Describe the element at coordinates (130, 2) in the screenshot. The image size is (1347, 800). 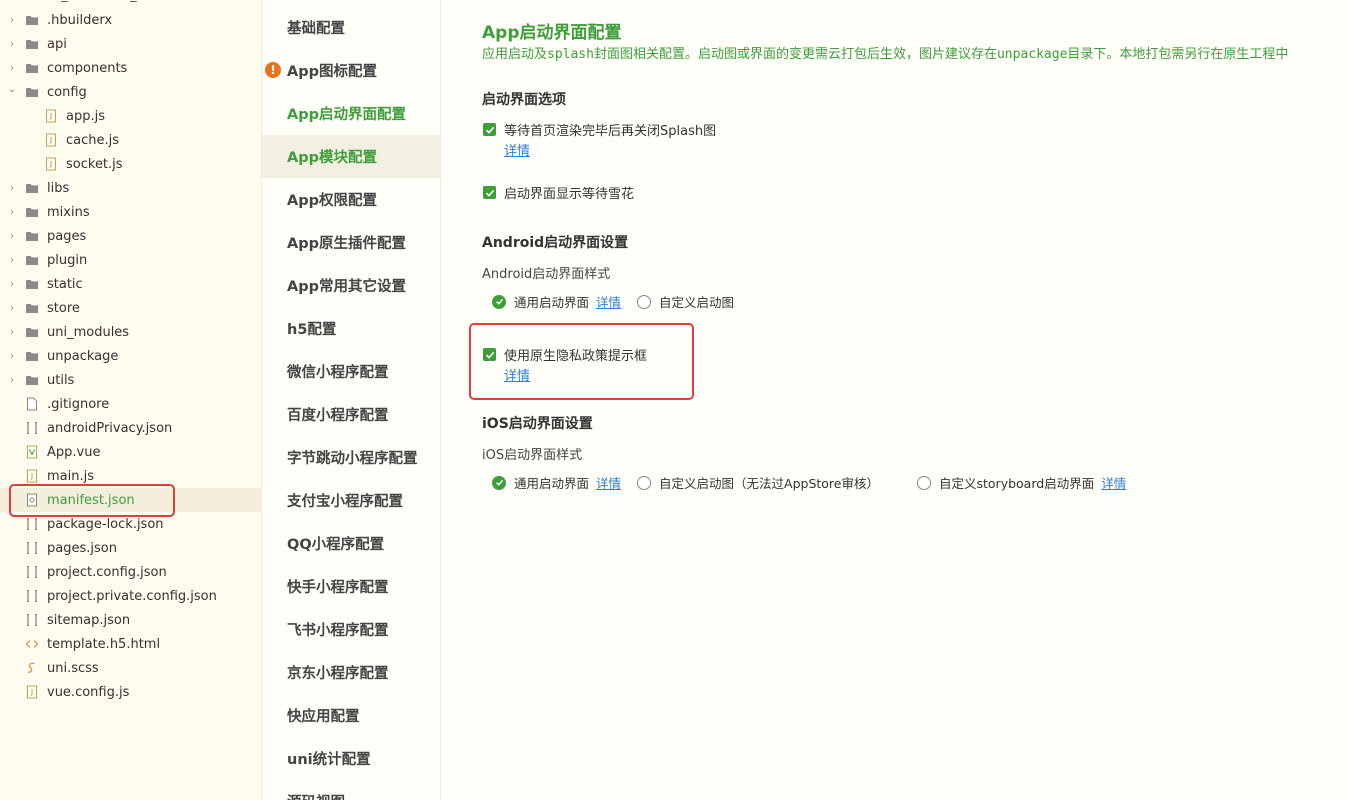
I see `project-root-label: crmeb_merchant_h5` at that location.